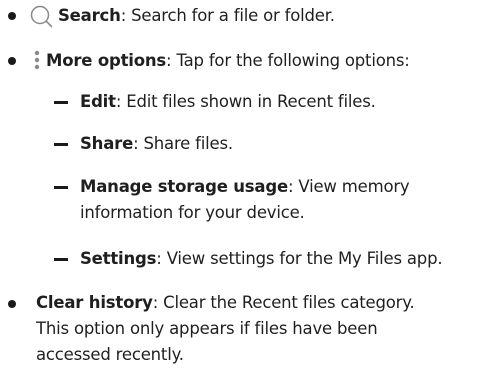 The width and height of the screenshot is (490, 380). I want to click on search-icon, so click(42, 16).